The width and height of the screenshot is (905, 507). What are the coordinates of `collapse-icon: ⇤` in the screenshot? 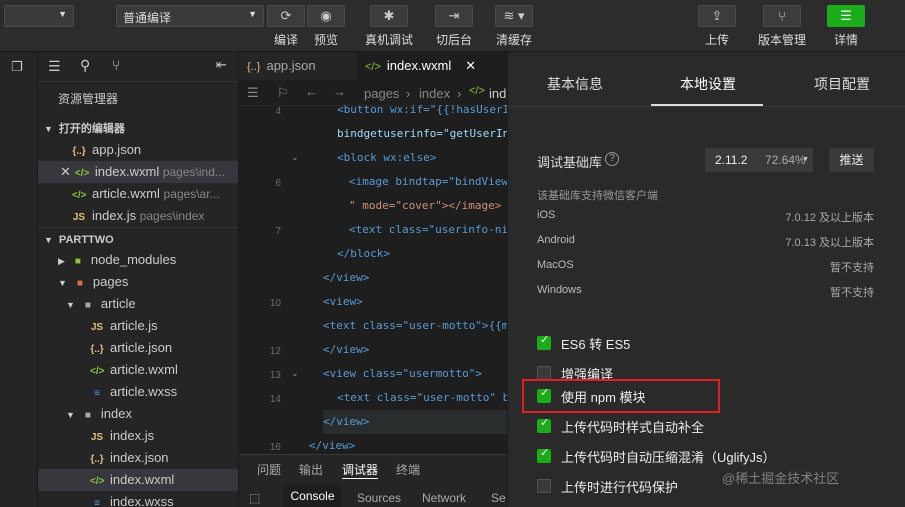 It's located at (221, 65).